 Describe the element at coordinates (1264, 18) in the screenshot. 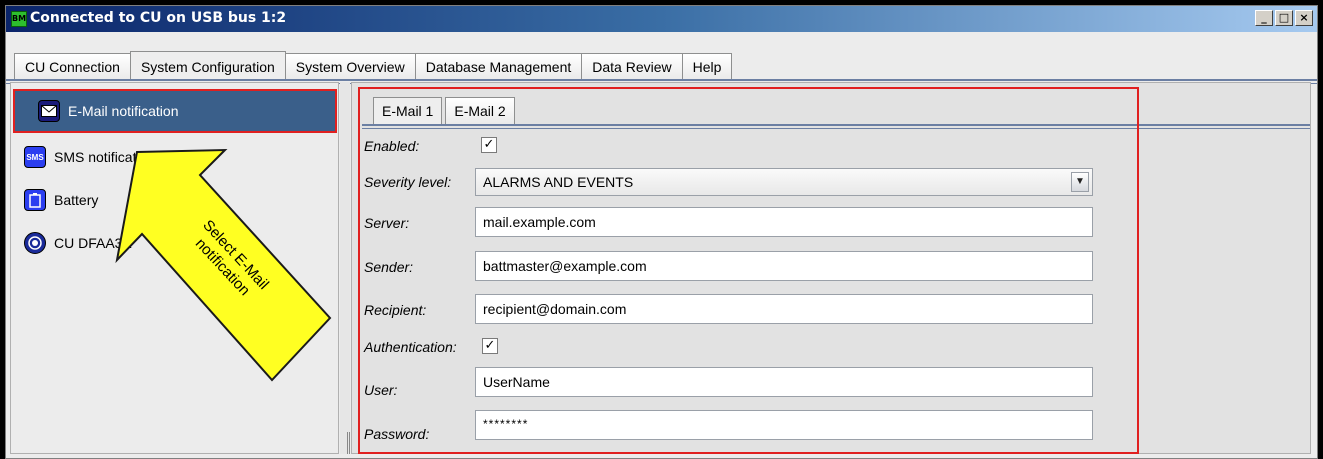

I see `minimize-button: _` at that location.